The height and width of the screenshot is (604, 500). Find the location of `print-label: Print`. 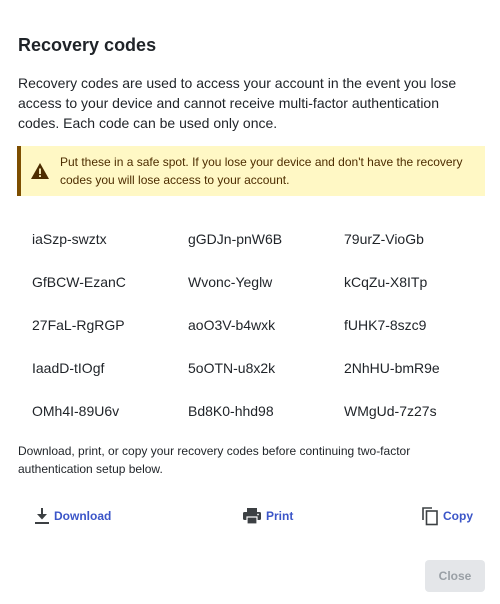

print-label: Print is located at coordinates (280, 516).